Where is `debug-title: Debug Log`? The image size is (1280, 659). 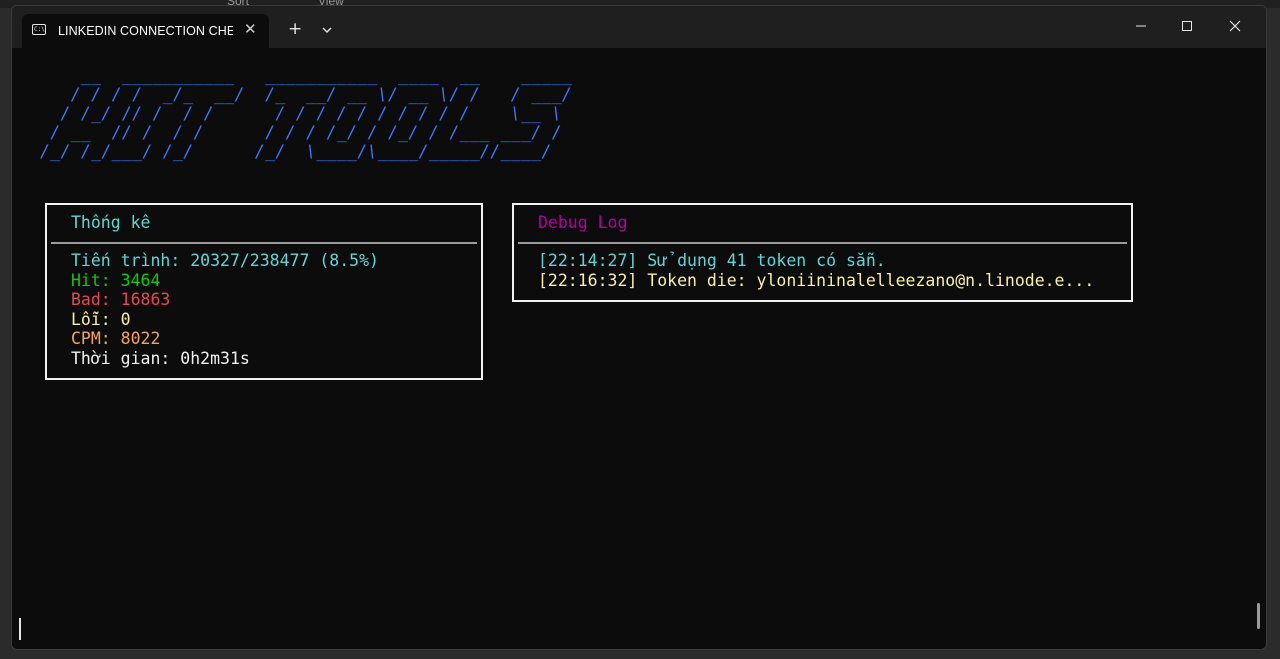
debug-title: Debug Log is located at coordinates (583, 222).